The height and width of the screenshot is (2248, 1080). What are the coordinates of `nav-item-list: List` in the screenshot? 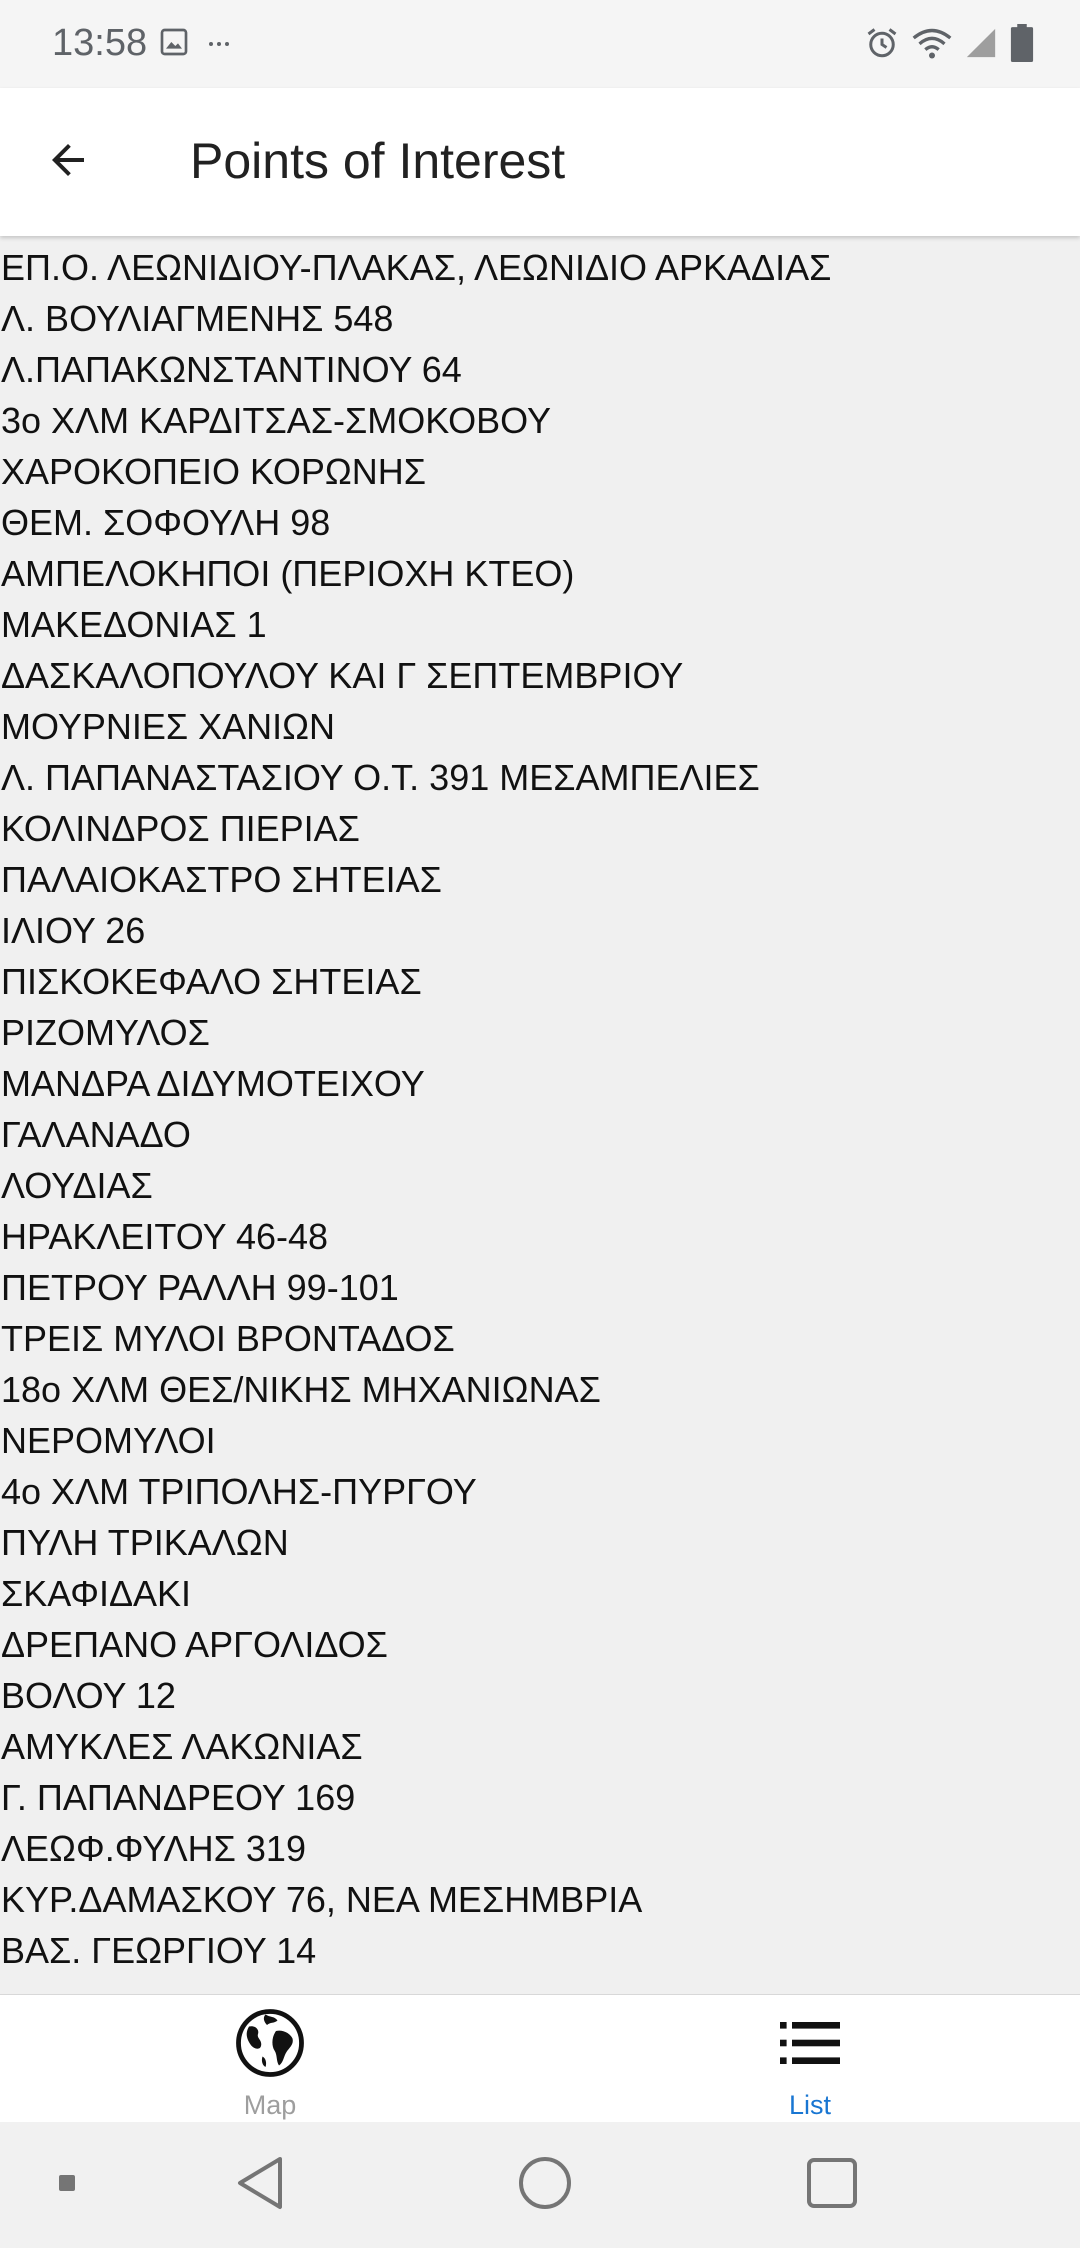 It's located at (810, 2059).